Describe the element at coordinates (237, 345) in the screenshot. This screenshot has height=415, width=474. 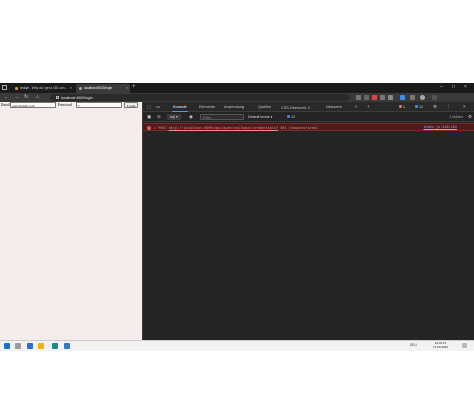
I see `taskbar: DEU 13:04:07 17.03.2023` at that location.